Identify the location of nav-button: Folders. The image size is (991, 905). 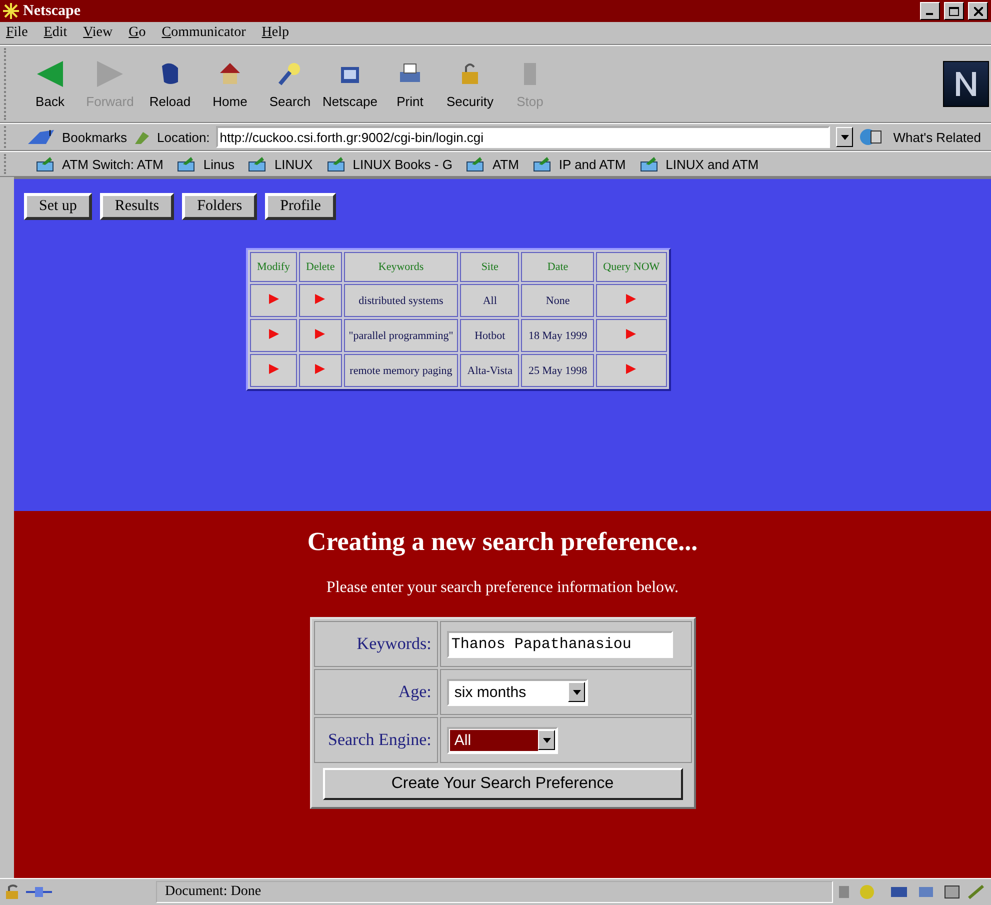
(220, 206).